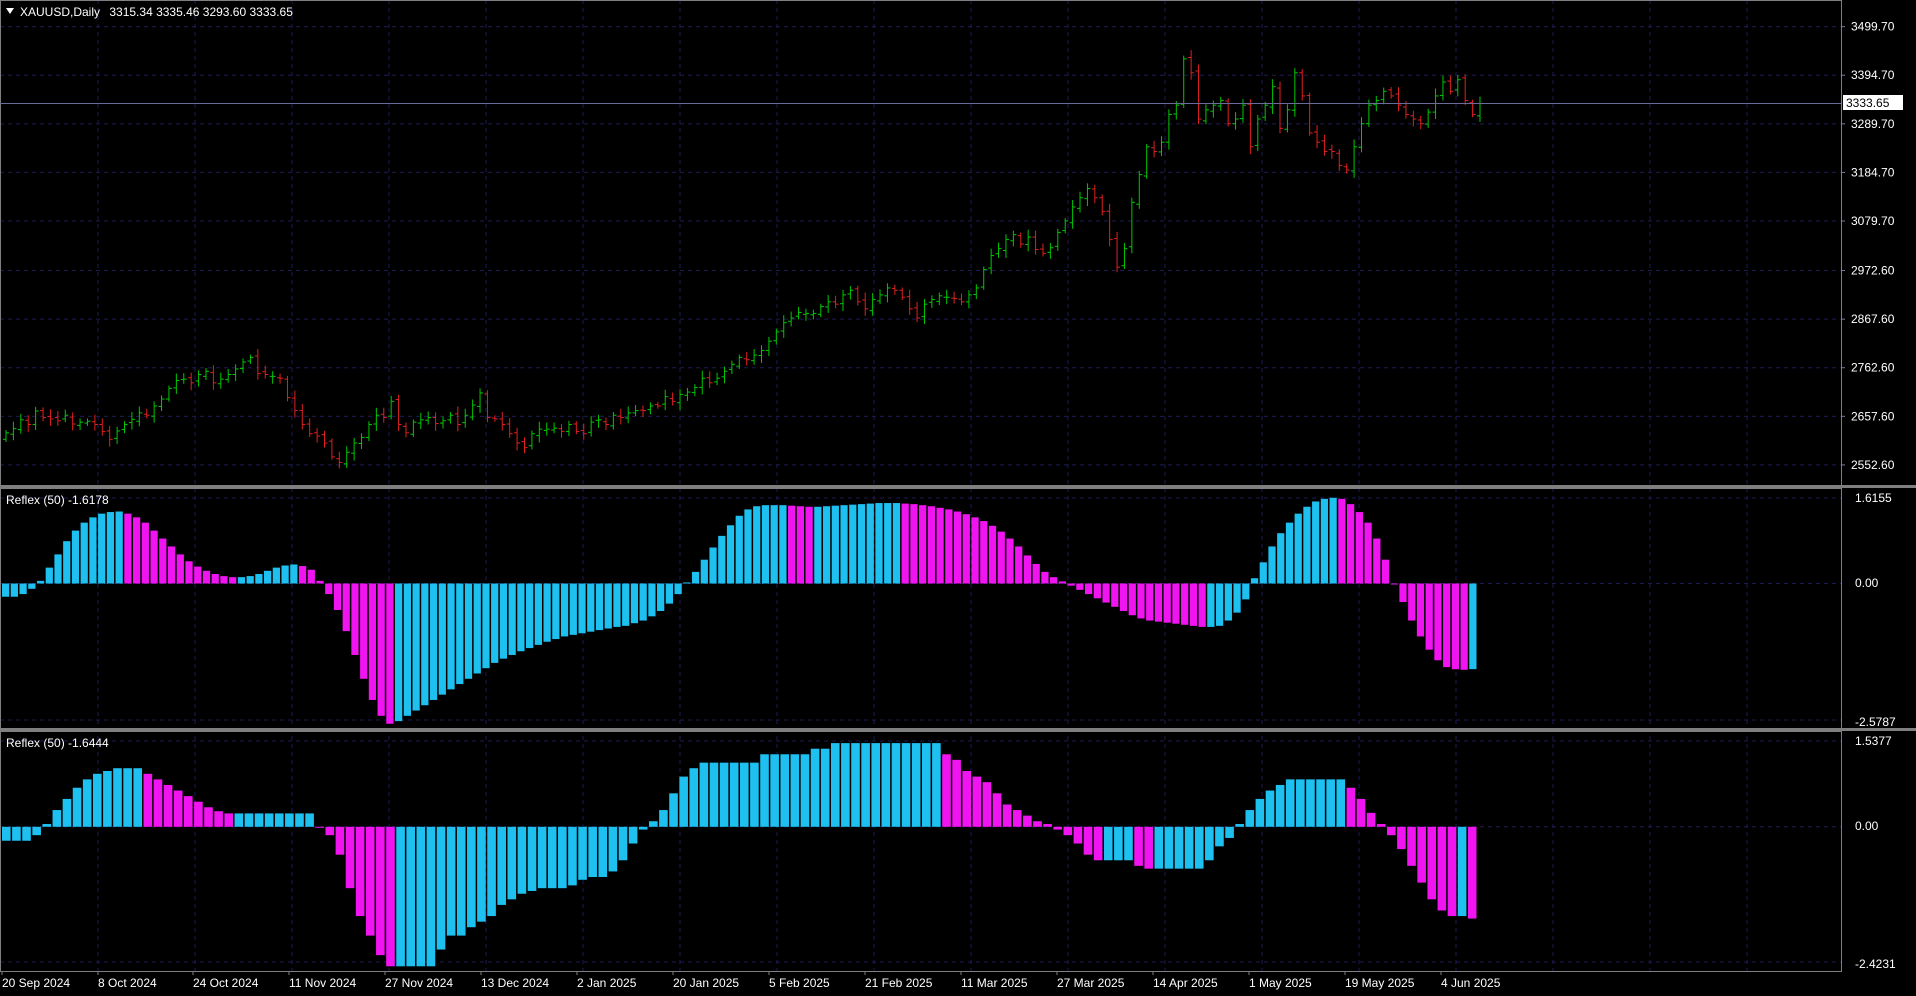 The width and height of the screenshot is (1916, 996). I want to click on indicator-title-1: Reflex (50) -1.6178, so click(57, 500).